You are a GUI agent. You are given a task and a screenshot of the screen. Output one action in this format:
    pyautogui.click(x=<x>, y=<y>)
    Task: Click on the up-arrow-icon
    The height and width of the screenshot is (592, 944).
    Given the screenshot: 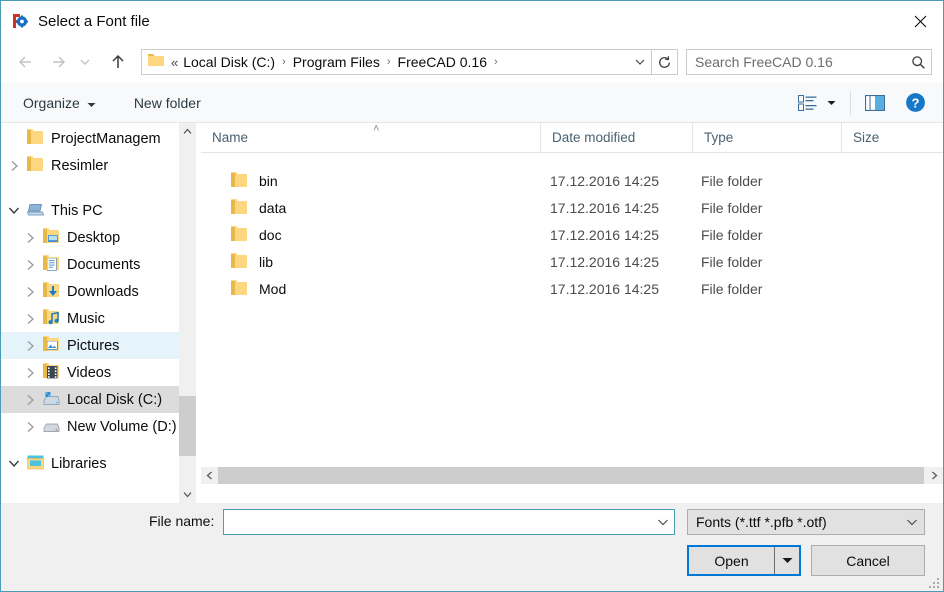 What is the action you would take?
    pyautogui.click(x=118, y=62)
    